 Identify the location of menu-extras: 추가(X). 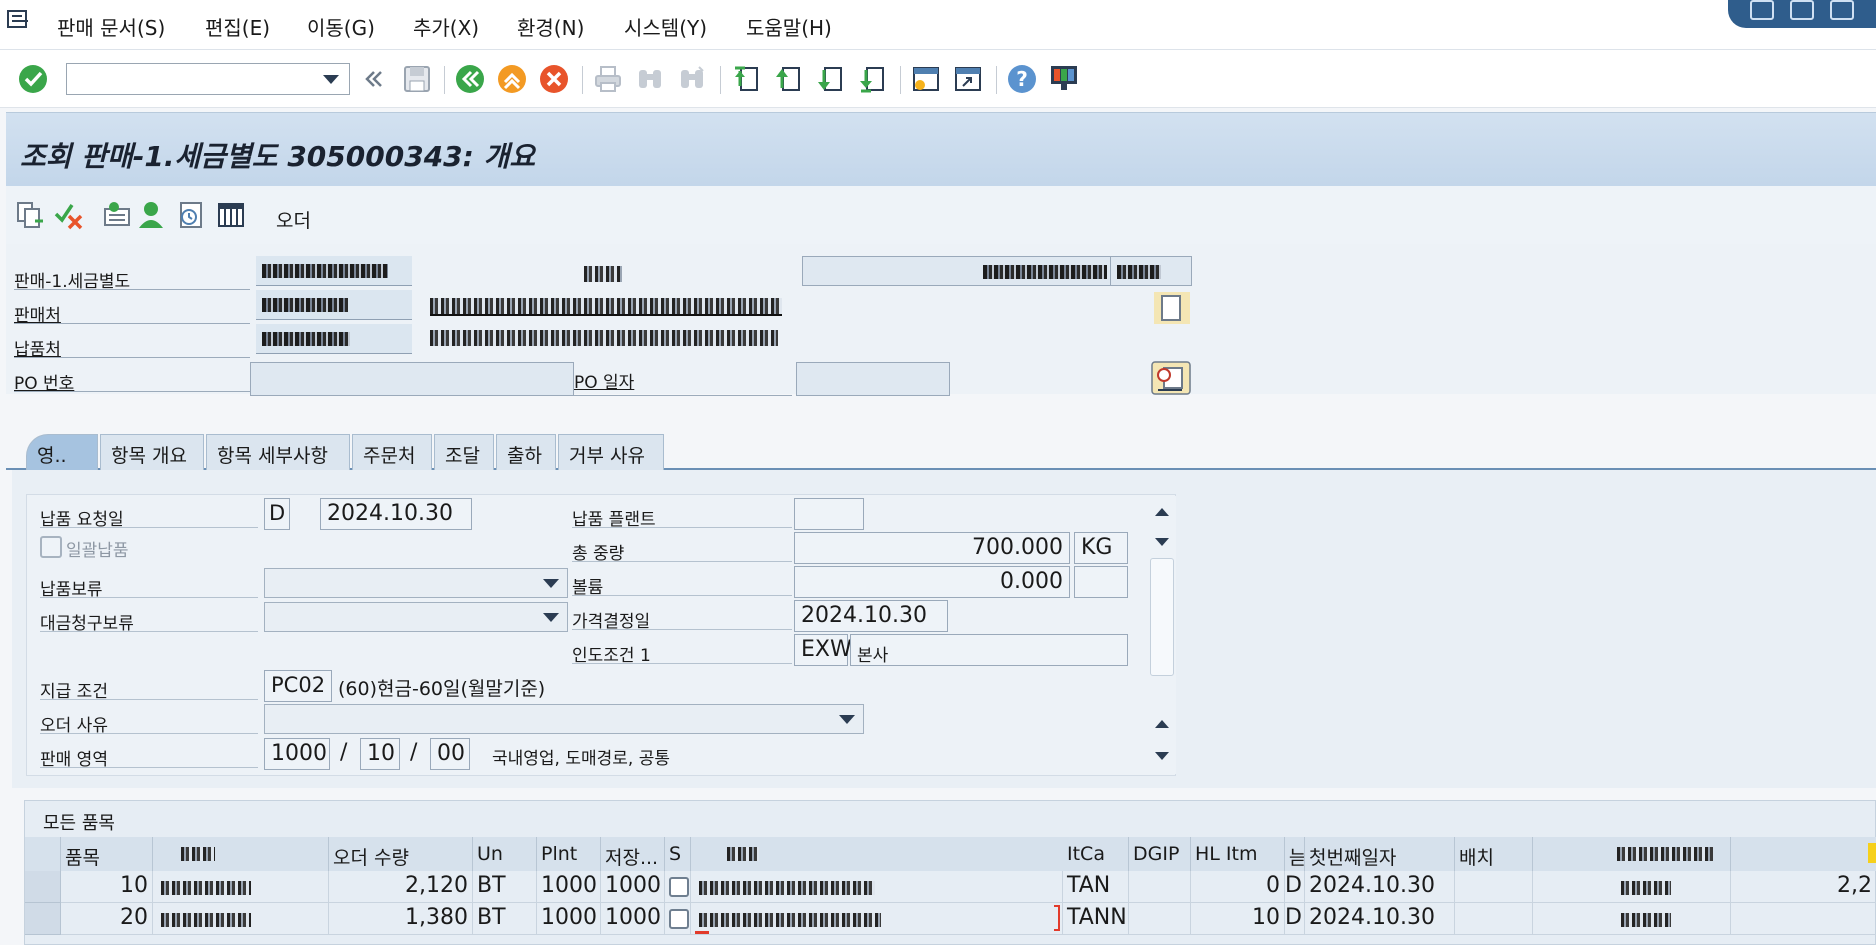
(446, 26).